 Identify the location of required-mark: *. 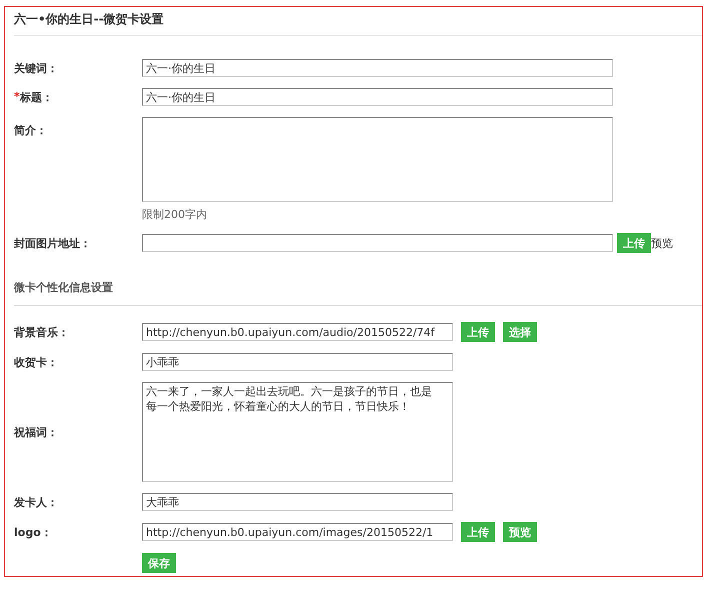
(17, 96).